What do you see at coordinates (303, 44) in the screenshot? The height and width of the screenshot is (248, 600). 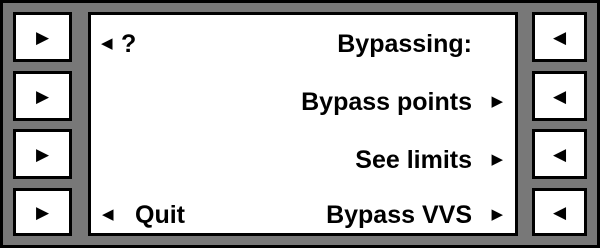 I see `screen-line-1: ◀ ? Bypassing:` at bounding box center [303, 44].